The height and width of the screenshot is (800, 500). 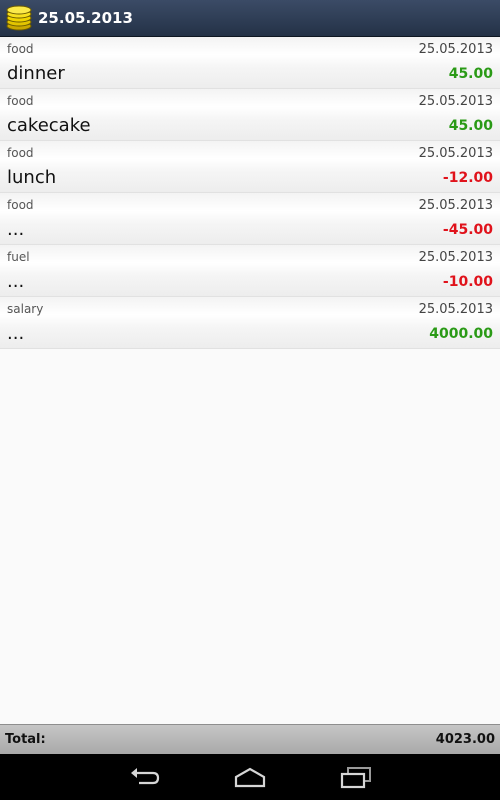 I want to click on list-item: food 25.05.2013 ... -45.00, so click(x=250, y=219).